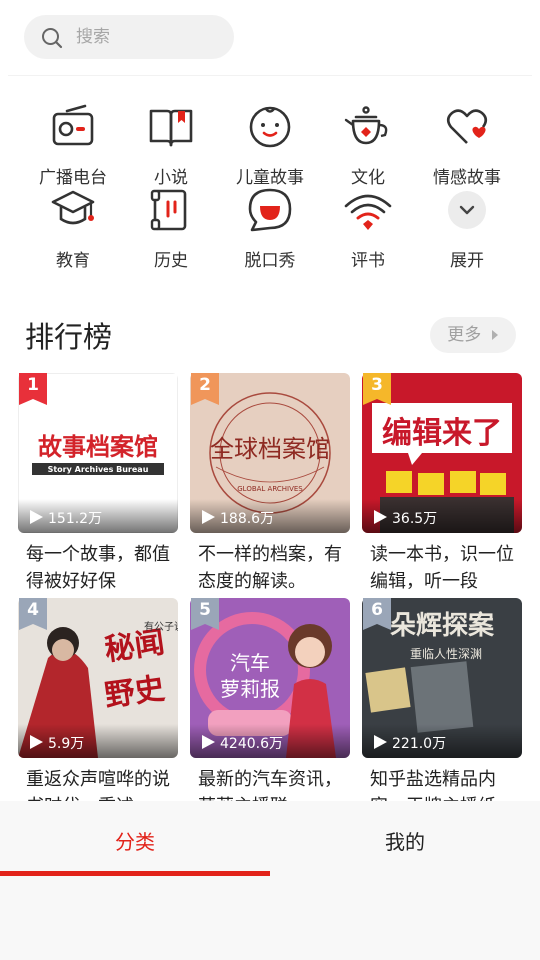 The width and height of the screenshot is (540, 960). I want to click on category-education: 教育, so click(73, 228).